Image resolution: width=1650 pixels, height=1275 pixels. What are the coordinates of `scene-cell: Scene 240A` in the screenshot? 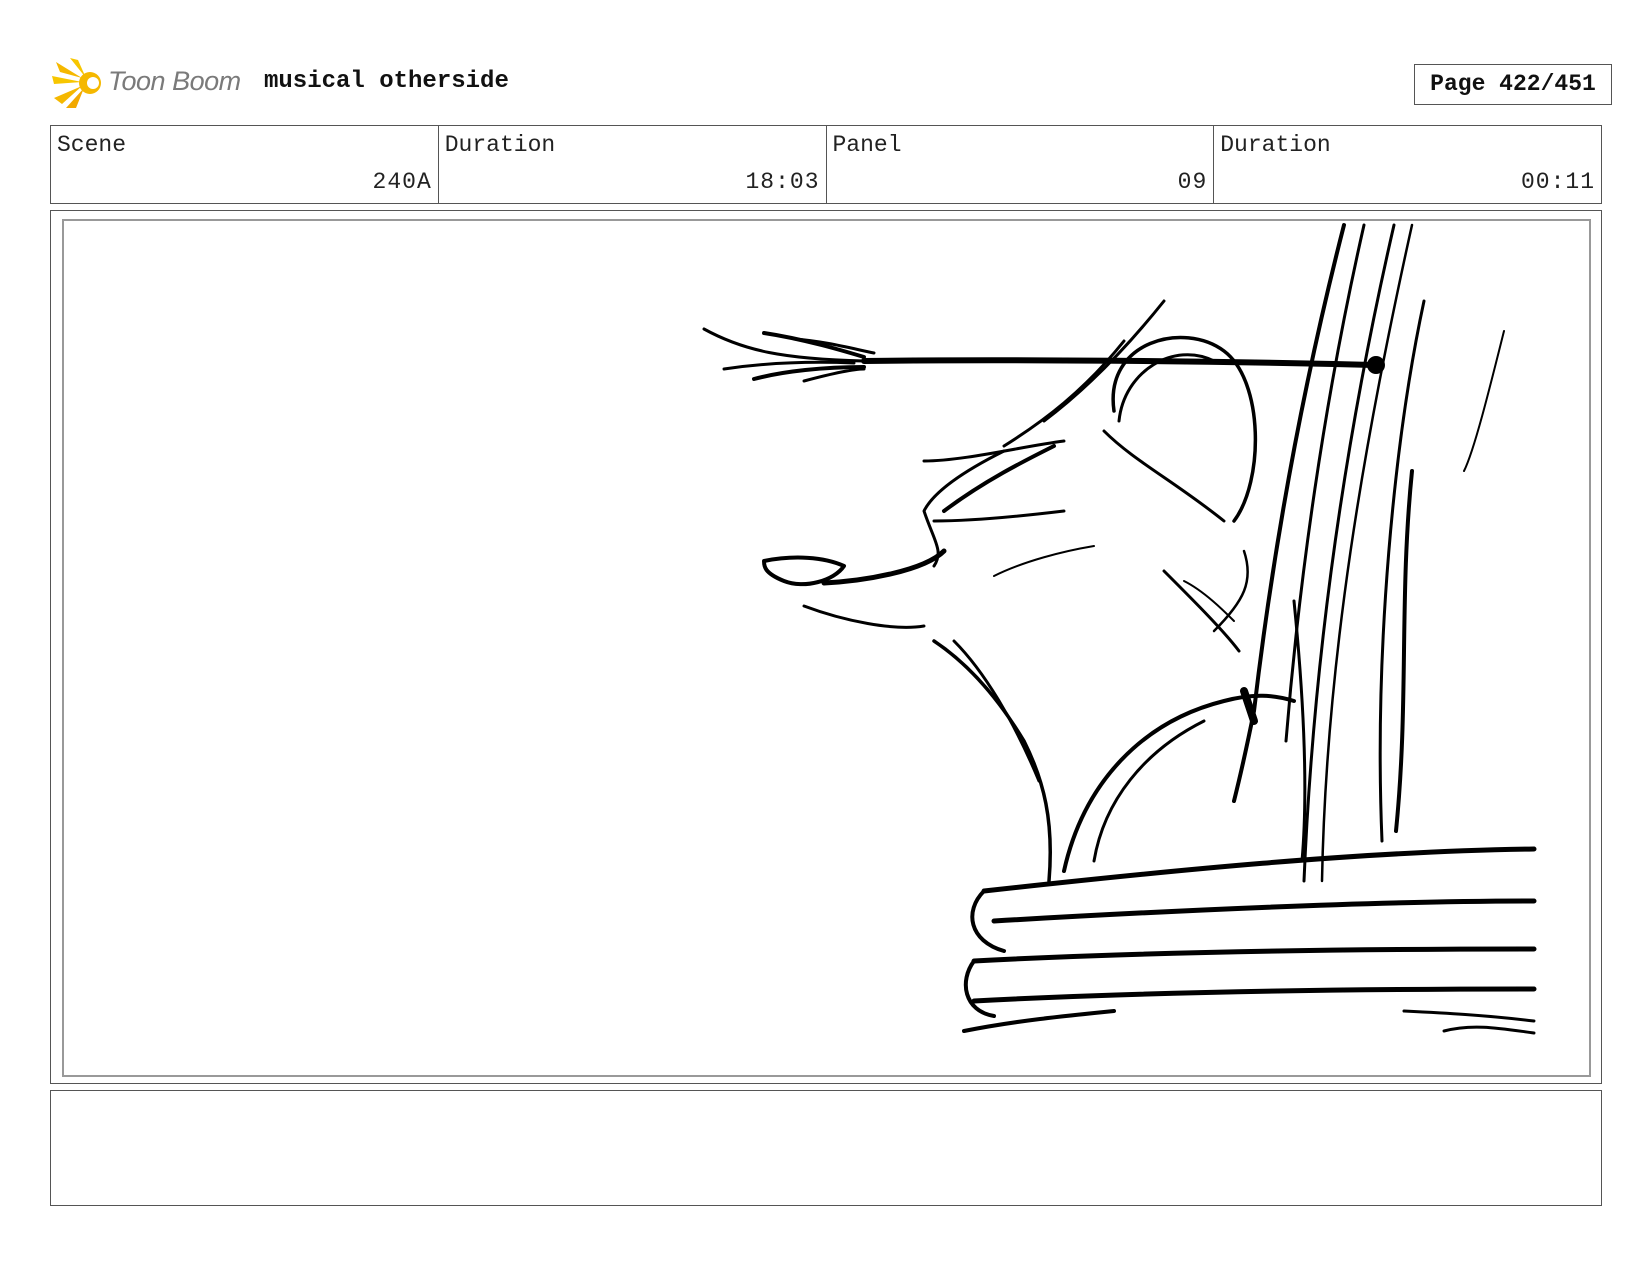 It's located at (245, 164).